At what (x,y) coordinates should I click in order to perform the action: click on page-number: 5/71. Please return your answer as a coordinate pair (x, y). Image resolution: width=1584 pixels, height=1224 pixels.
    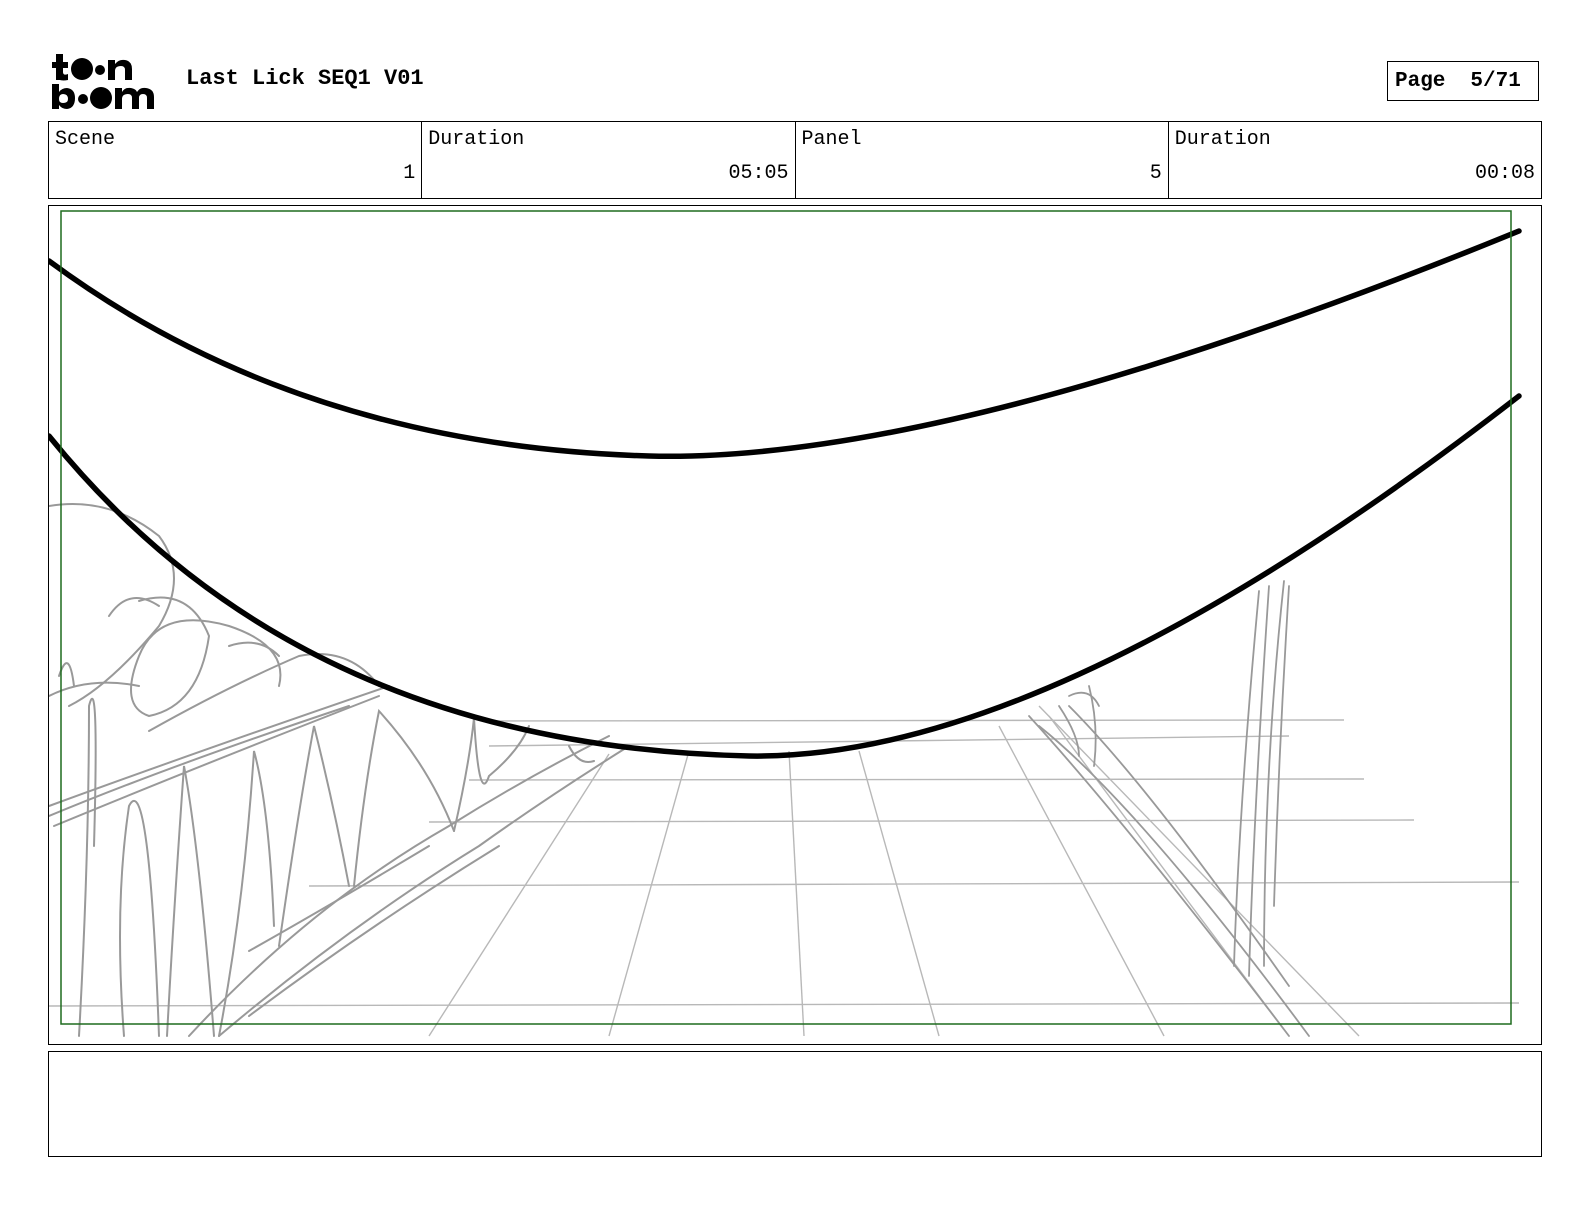
    Looking at the image, I should click on (1495, 81).